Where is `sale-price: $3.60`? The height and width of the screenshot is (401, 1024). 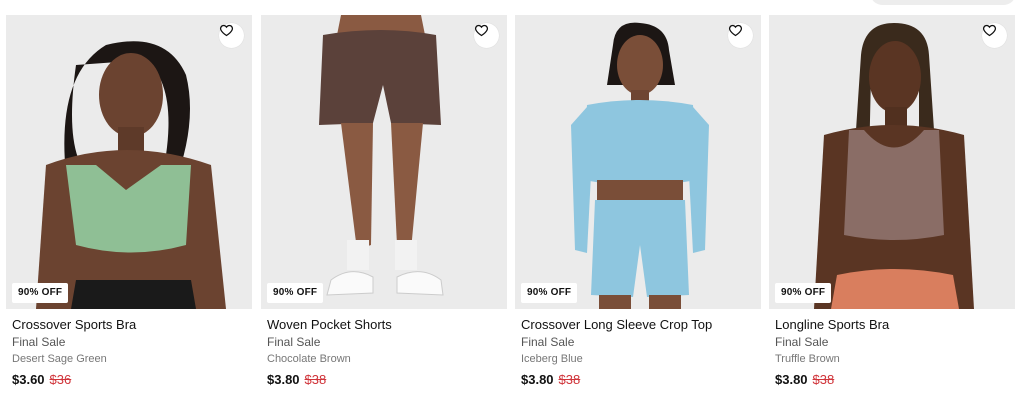
sale-price: $3.60 is located at coordinates (28, 379).